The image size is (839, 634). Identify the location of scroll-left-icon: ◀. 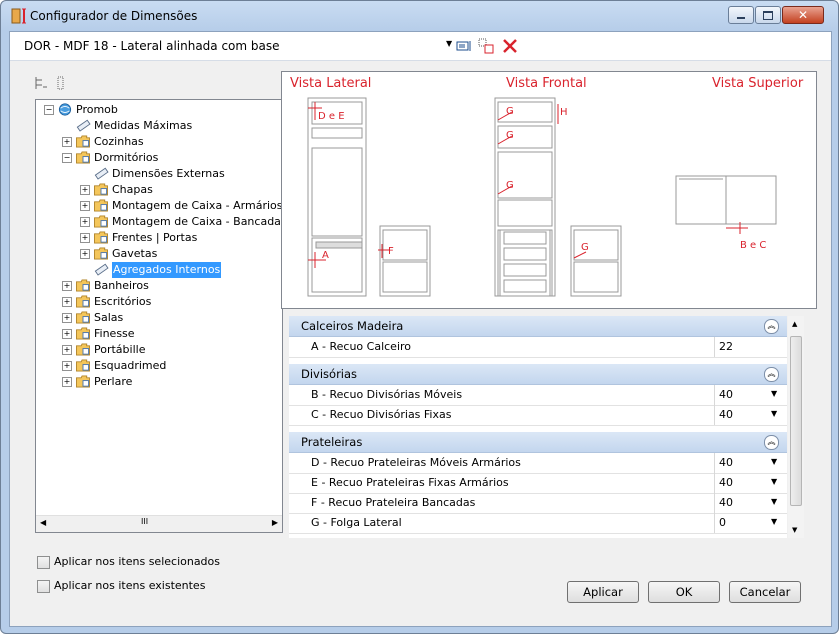
(43, 522).